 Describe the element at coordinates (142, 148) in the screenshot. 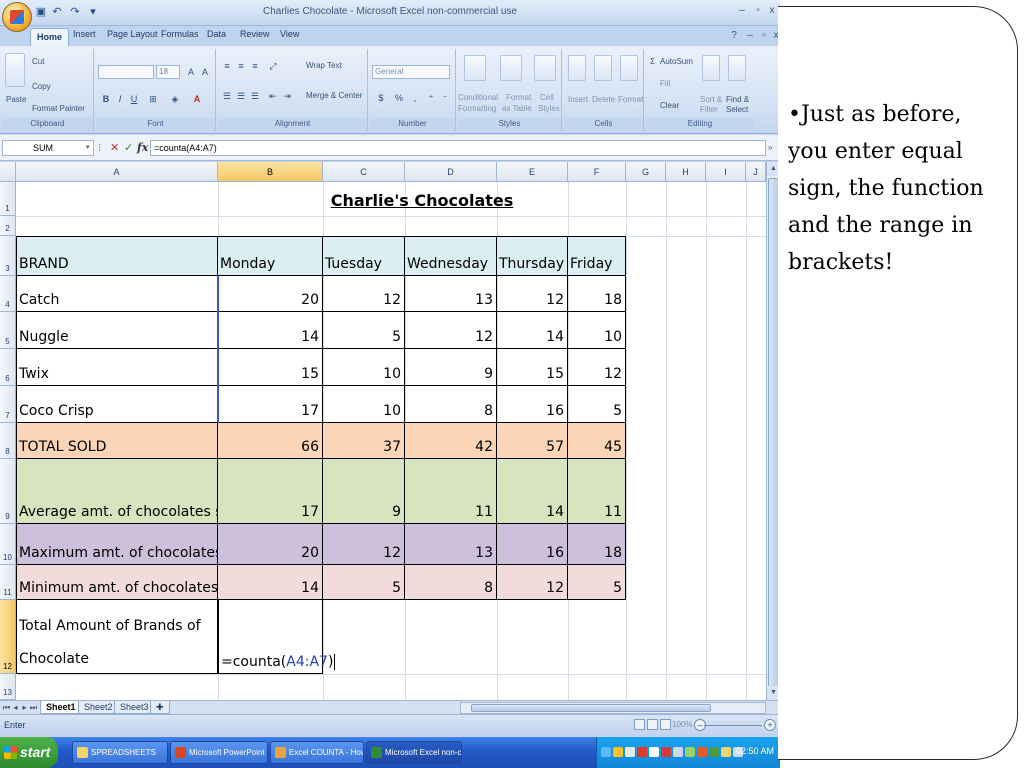

I see `insert-function-icon: fx` at that location.